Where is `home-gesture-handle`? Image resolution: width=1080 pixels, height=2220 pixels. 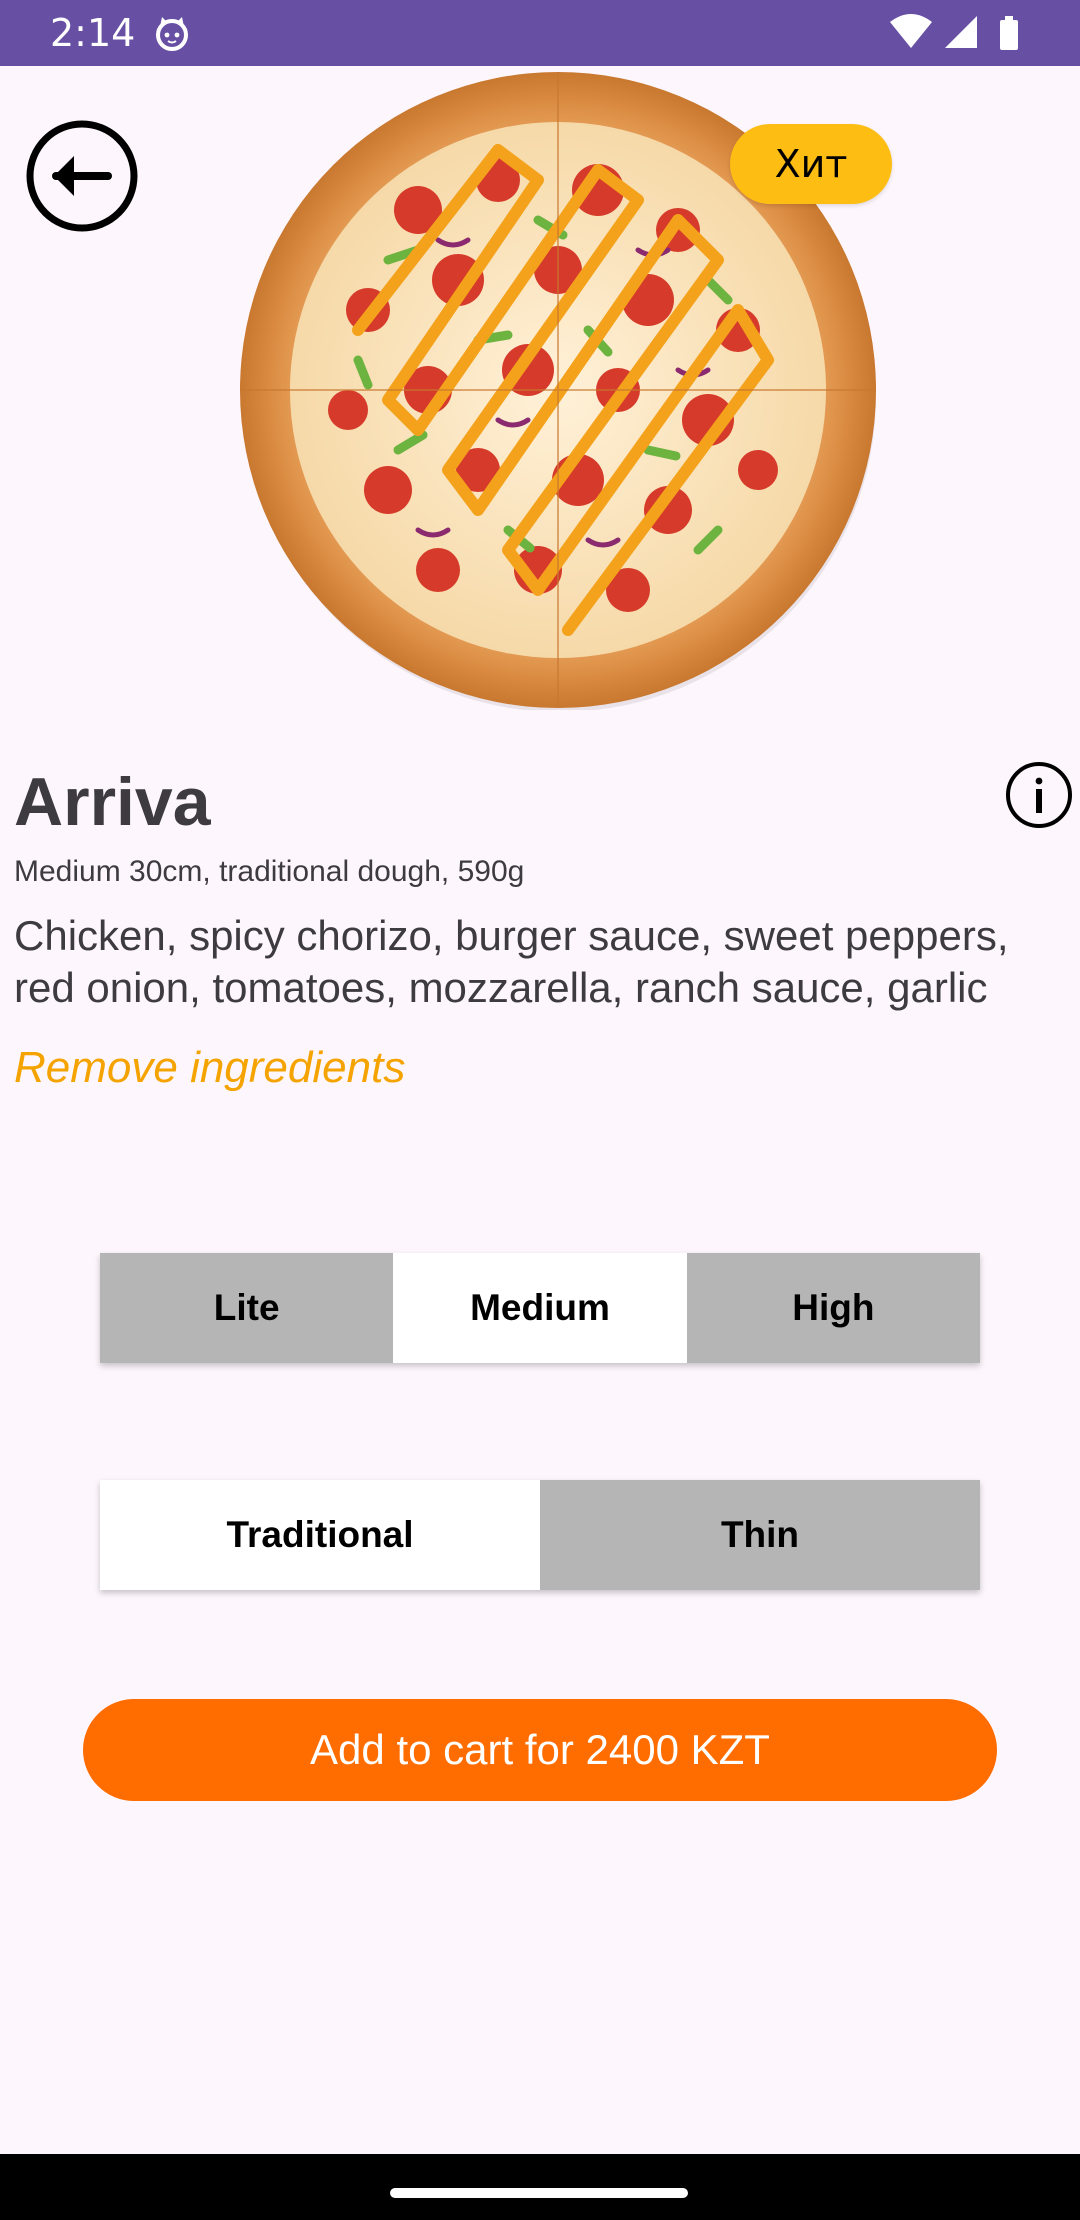 home-gesture-handle is located at coordinates (539, 2193).